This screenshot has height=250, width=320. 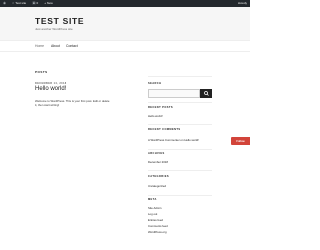 I want to click on post-title-link: Hello world!, so click(x=50, y=89).